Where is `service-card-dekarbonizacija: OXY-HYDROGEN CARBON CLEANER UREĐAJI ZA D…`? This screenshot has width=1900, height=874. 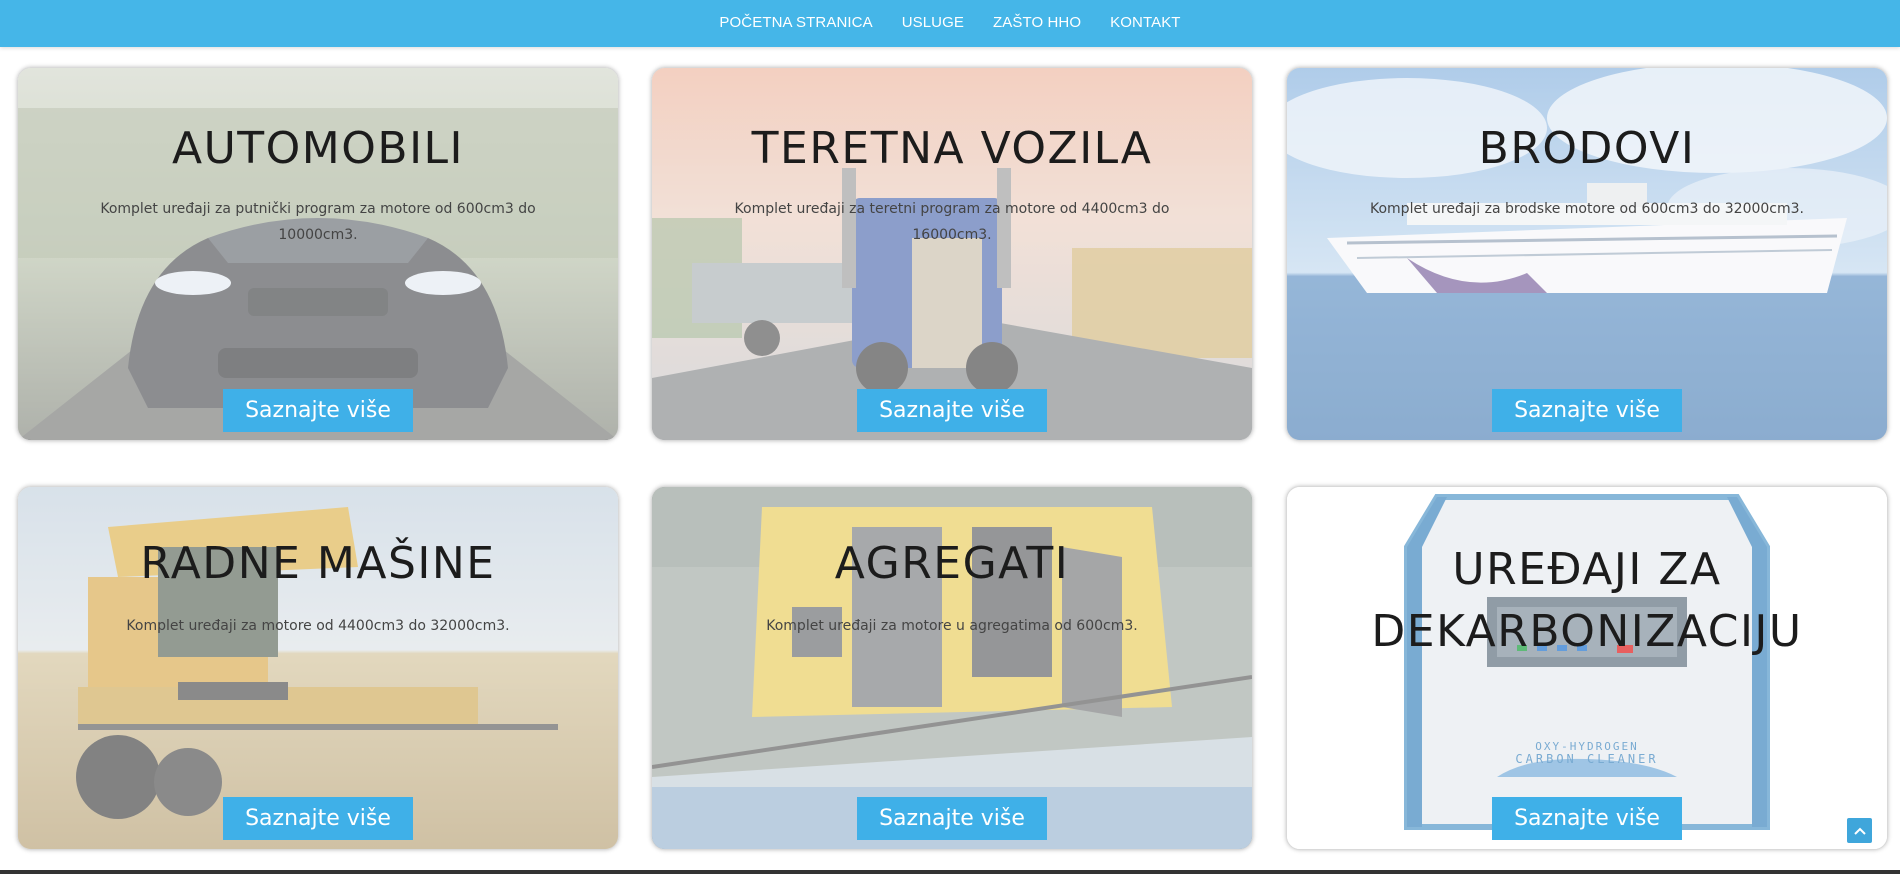
service-card-dekarbonizacija: OXY-HYDROGEN CARBON CLEANER UREĐAJI ZA D… is located at coordinates (1587, 668).